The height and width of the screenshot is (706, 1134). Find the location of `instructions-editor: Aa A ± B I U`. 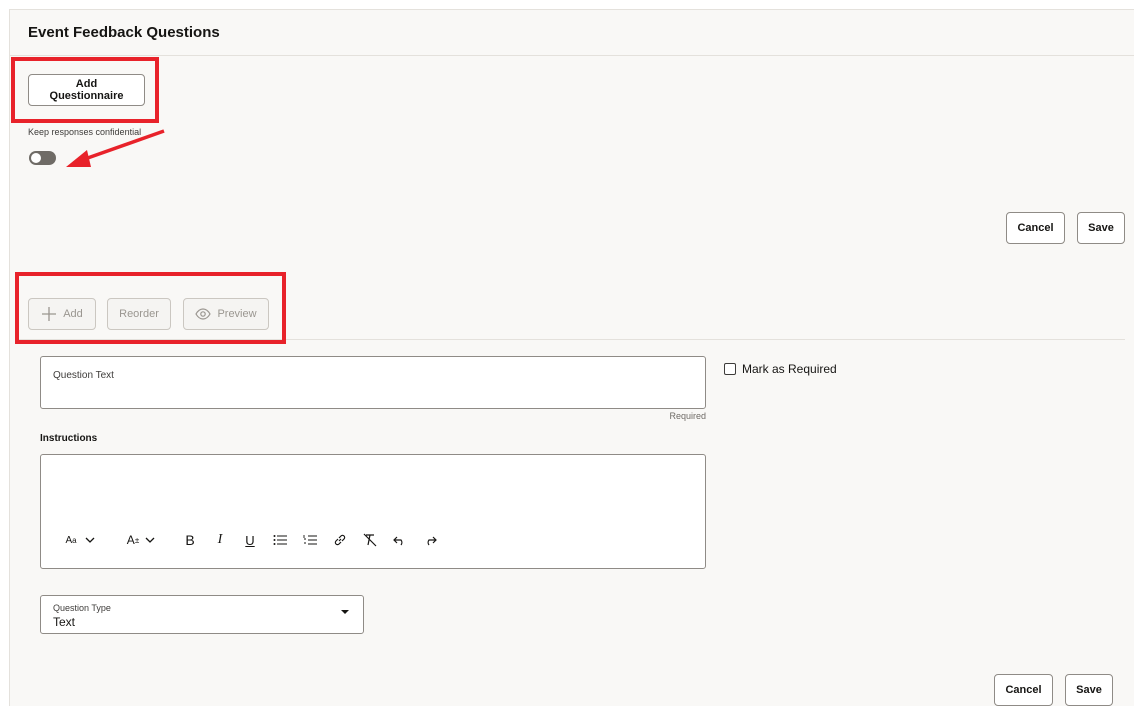

instructions-editor: Aa A ± B I U is located at coordinates (373, 511).